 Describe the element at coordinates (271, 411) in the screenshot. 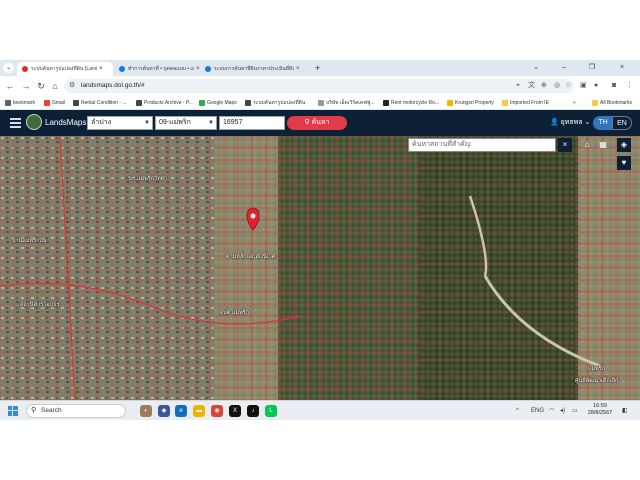

I see `line-app-icon: L` at that location.